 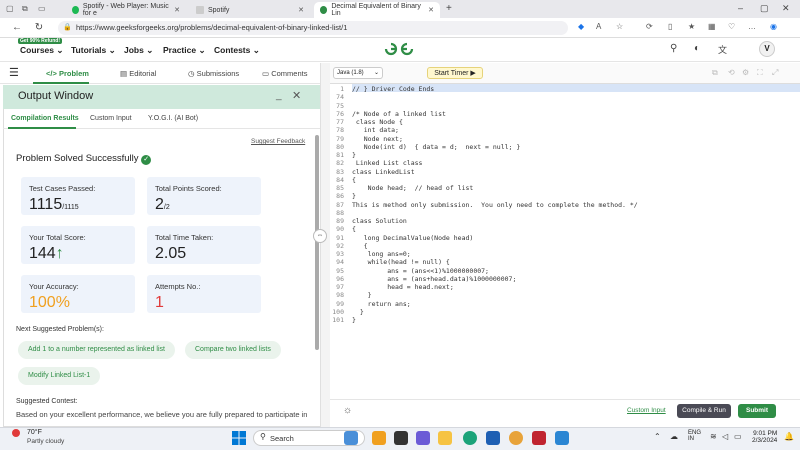 I want to click on browser-essentials-icon: ♡, so click(x=731, y=26).